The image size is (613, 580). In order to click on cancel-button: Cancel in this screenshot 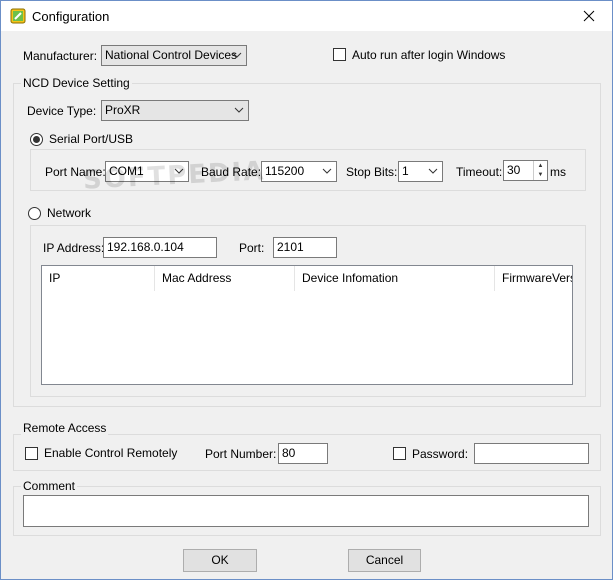, I will do `click(384, 560)`.